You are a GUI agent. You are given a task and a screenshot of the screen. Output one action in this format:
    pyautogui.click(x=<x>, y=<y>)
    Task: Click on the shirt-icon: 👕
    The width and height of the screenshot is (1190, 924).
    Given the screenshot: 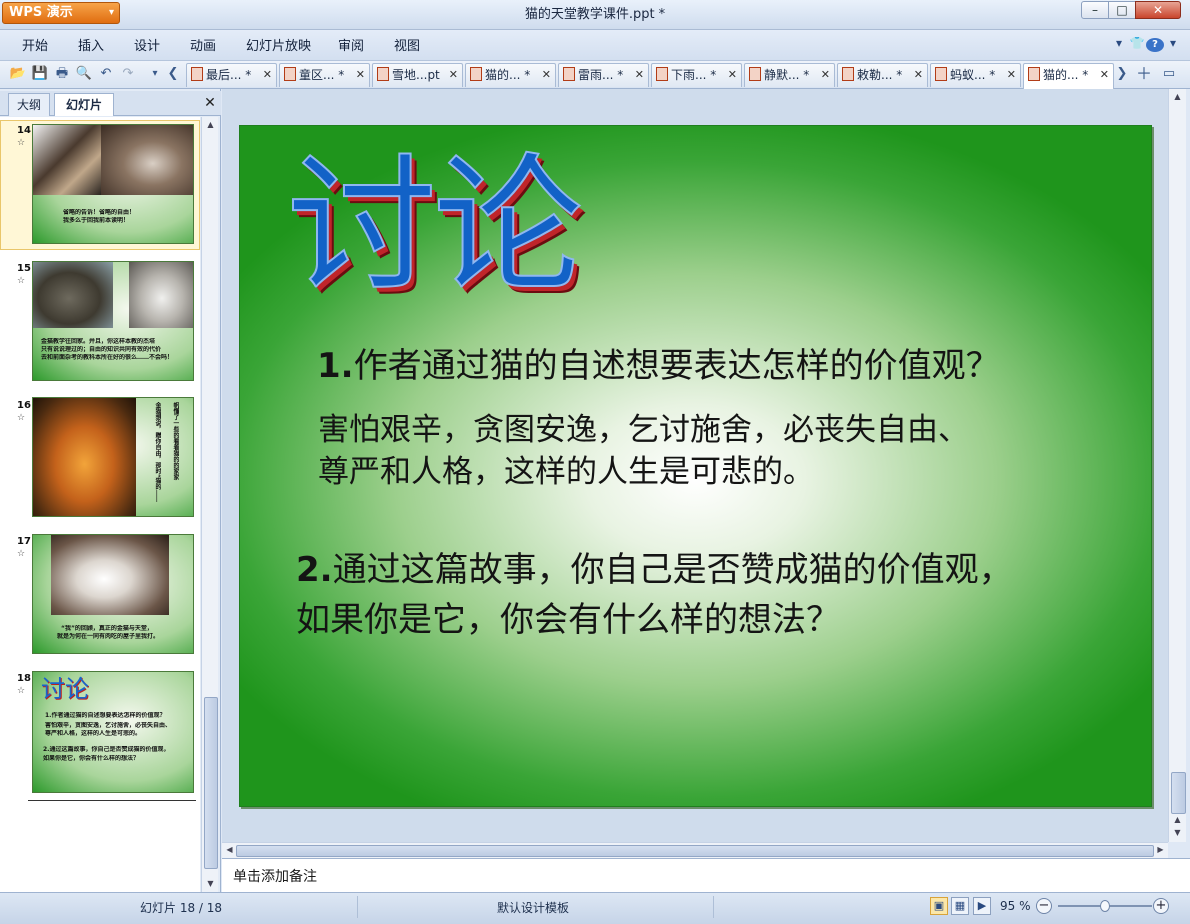 What is the action you would take?
    pyautogui.click(x=1137, y=43)
    